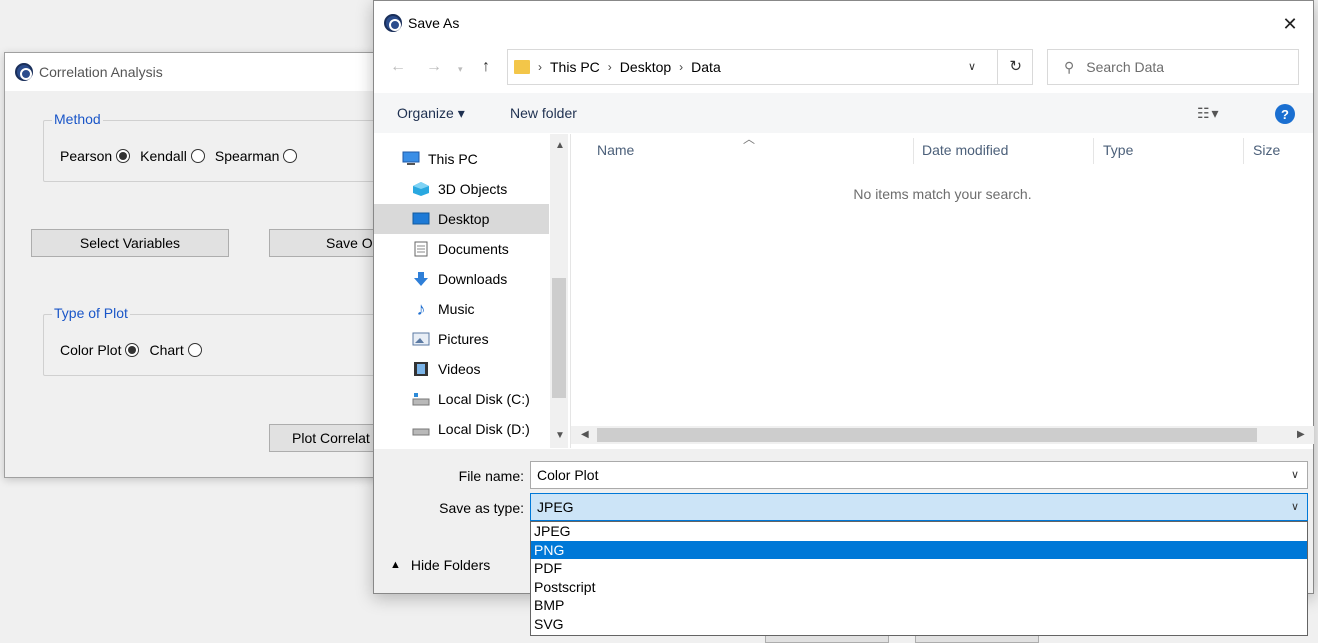 This screenshot has height=643, width=1318. Describe the element at coordinates (421, 279) in the screenshot. I see `download-icon` at that location.